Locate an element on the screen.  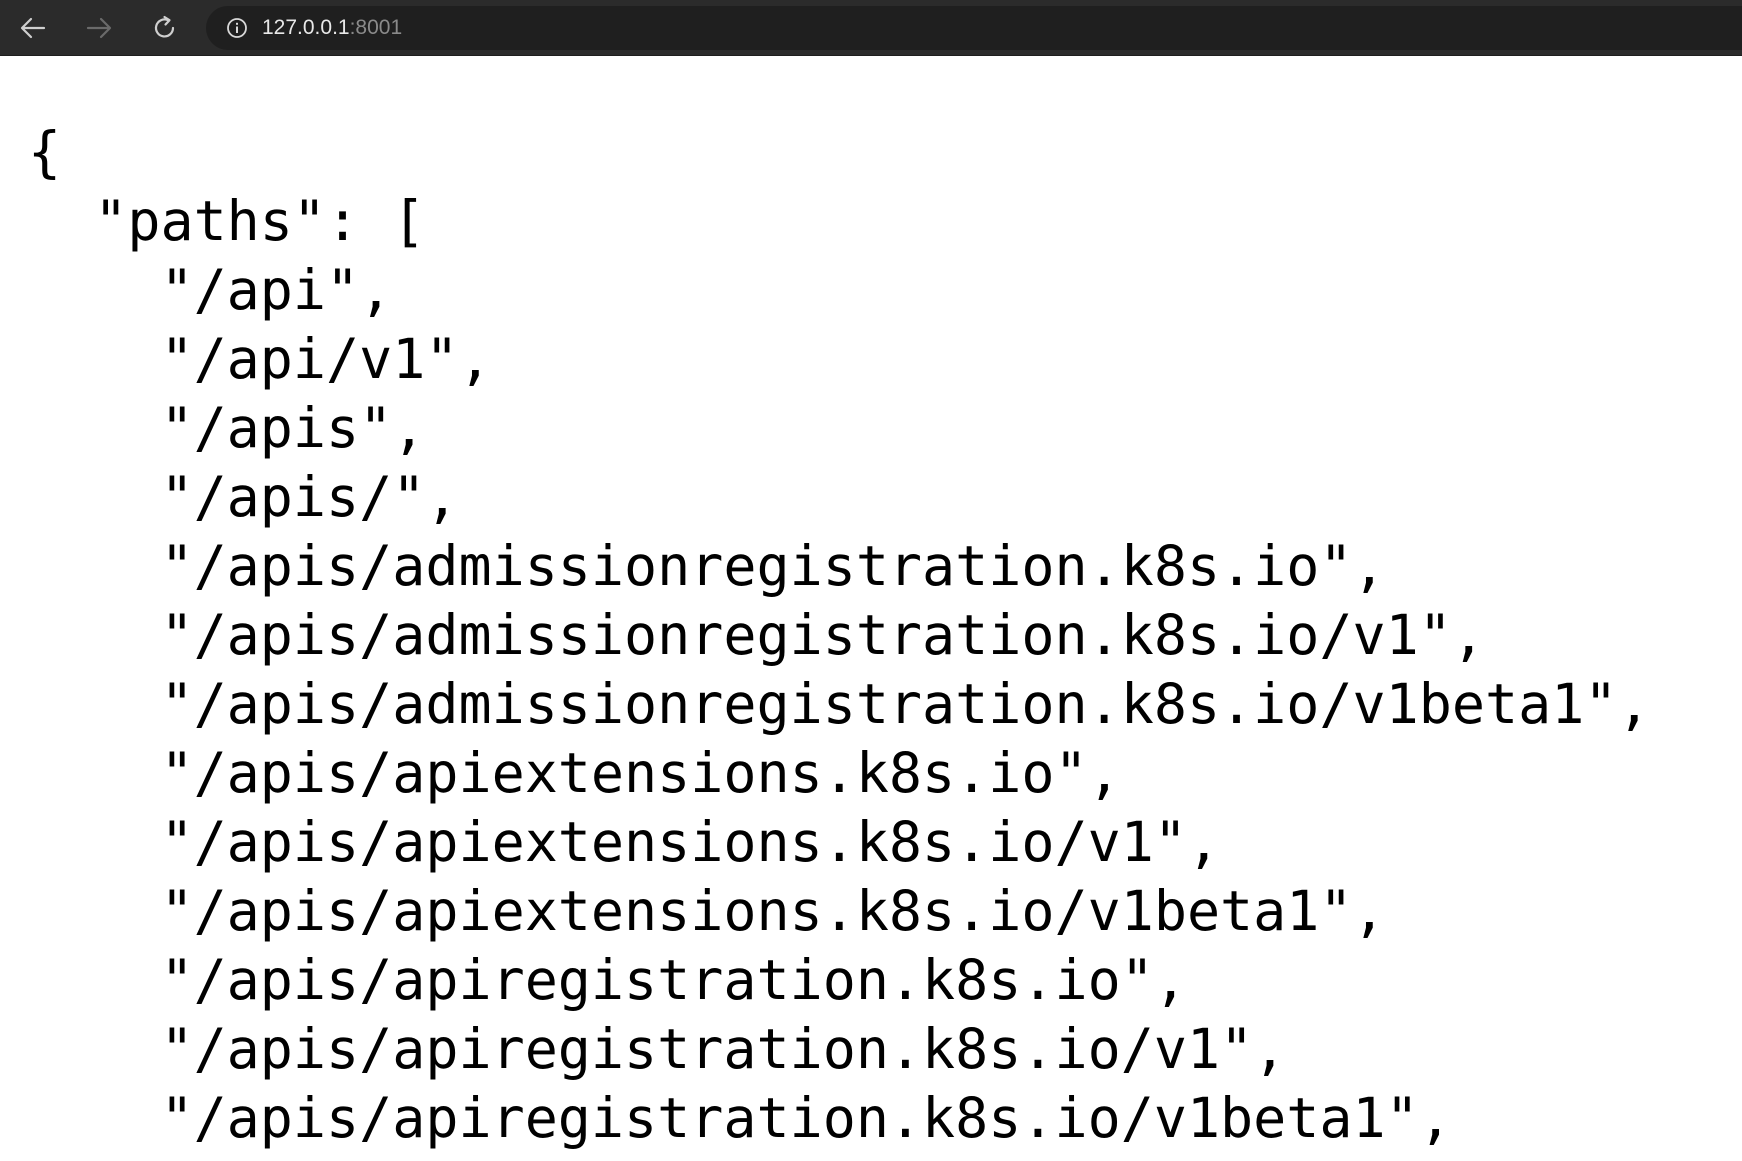
reload-icon is located at coordinates (164, 26).